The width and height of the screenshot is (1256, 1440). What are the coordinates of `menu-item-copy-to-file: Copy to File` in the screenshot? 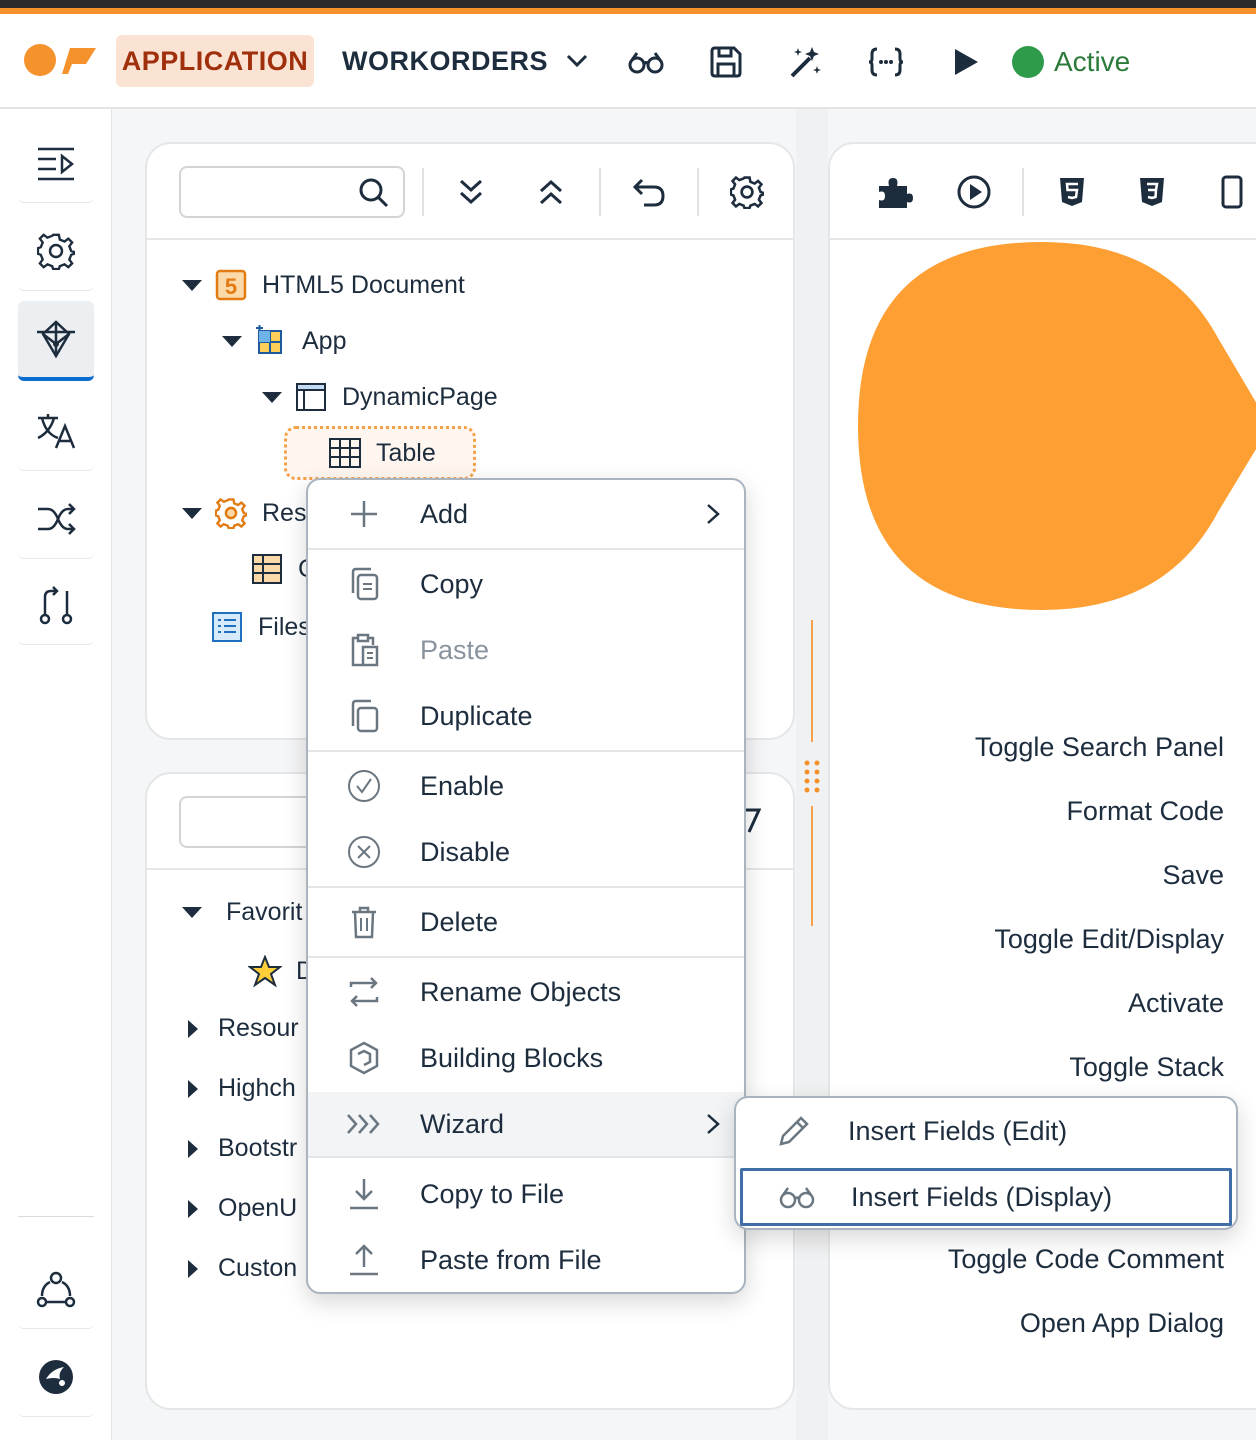 It's located at (526, 1194).